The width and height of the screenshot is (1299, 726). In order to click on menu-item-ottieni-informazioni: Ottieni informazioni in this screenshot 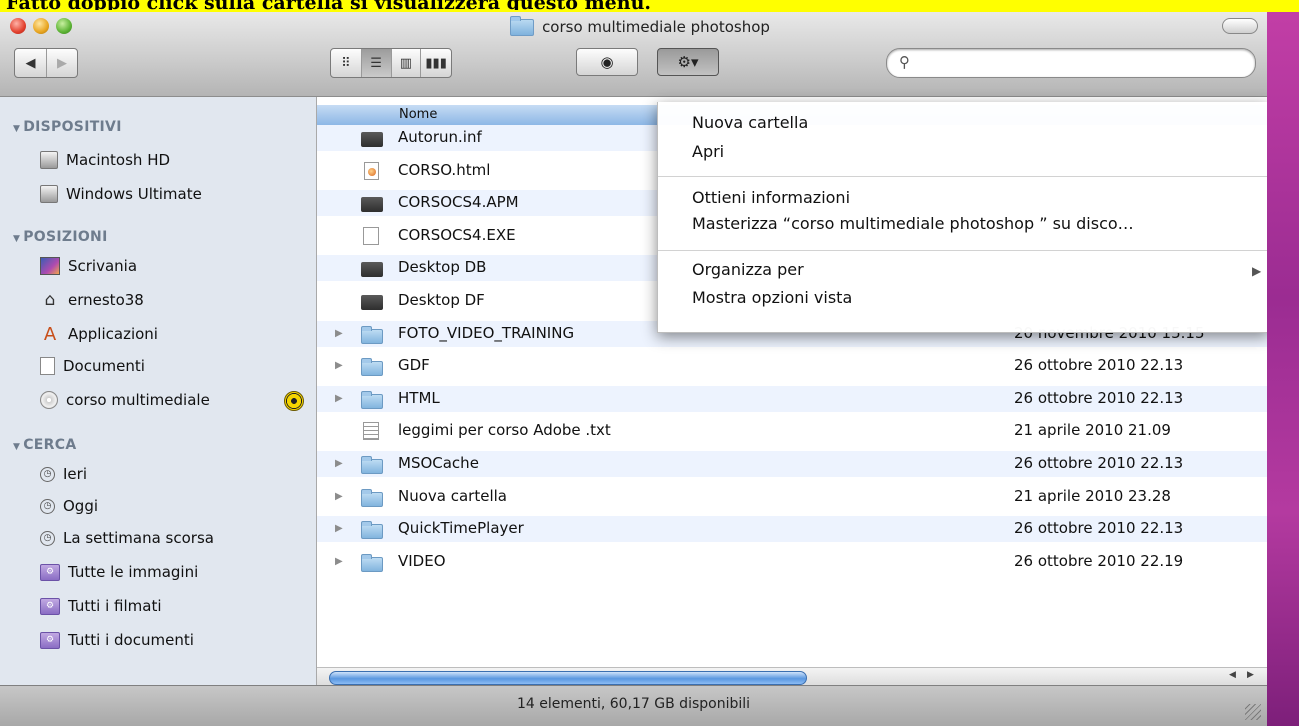, I will do `click(771, 197)`.